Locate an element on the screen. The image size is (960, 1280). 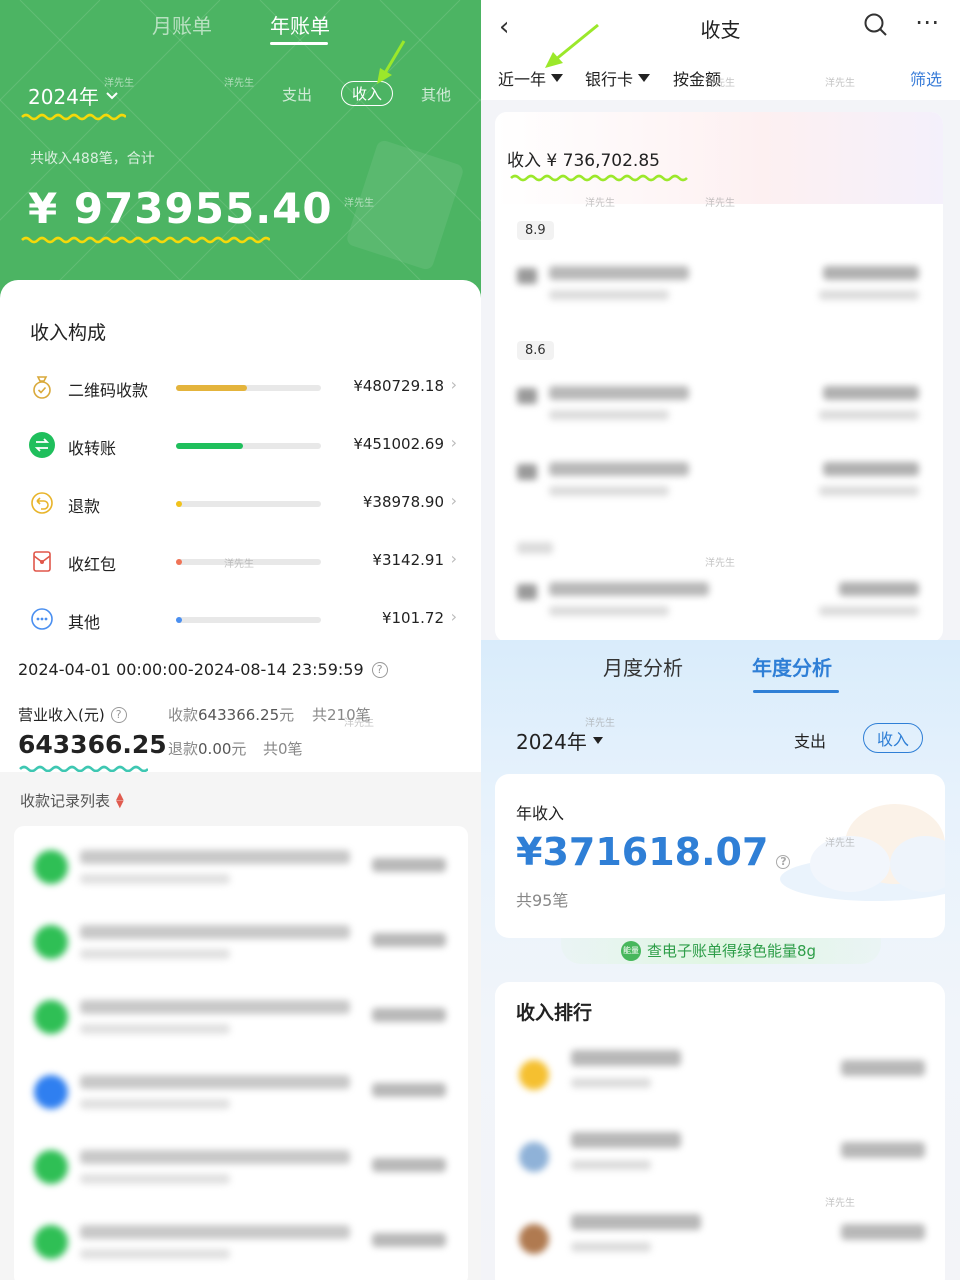
refund-unit: 元 is located at coordinates (239, 749).